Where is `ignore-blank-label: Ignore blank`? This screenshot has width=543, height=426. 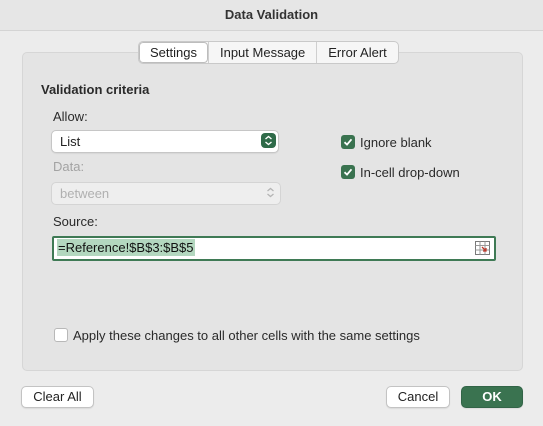 ignore-blank-label: Ignore blank is located at coordinates (396, 142).